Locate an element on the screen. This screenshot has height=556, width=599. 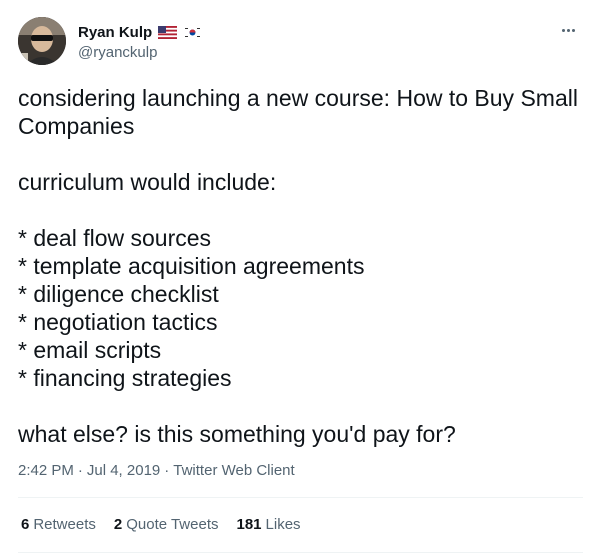
tweet-line: curriculum would include: is located at coordinates (147, 182).